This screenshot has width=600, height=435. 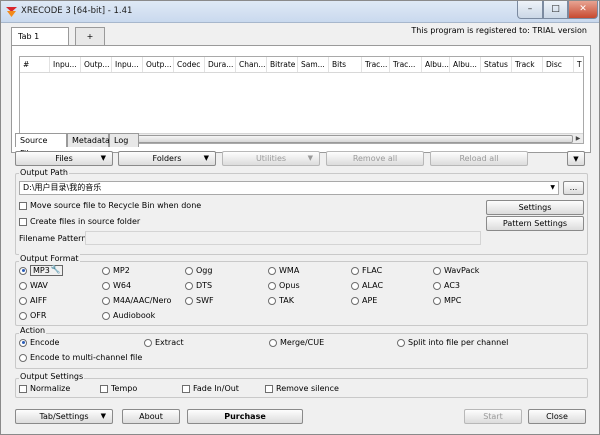 What do you see at coordinates (583, 10) in the screenshot?
I see `close-window-button: ✕` at bounding box center [583, 10].